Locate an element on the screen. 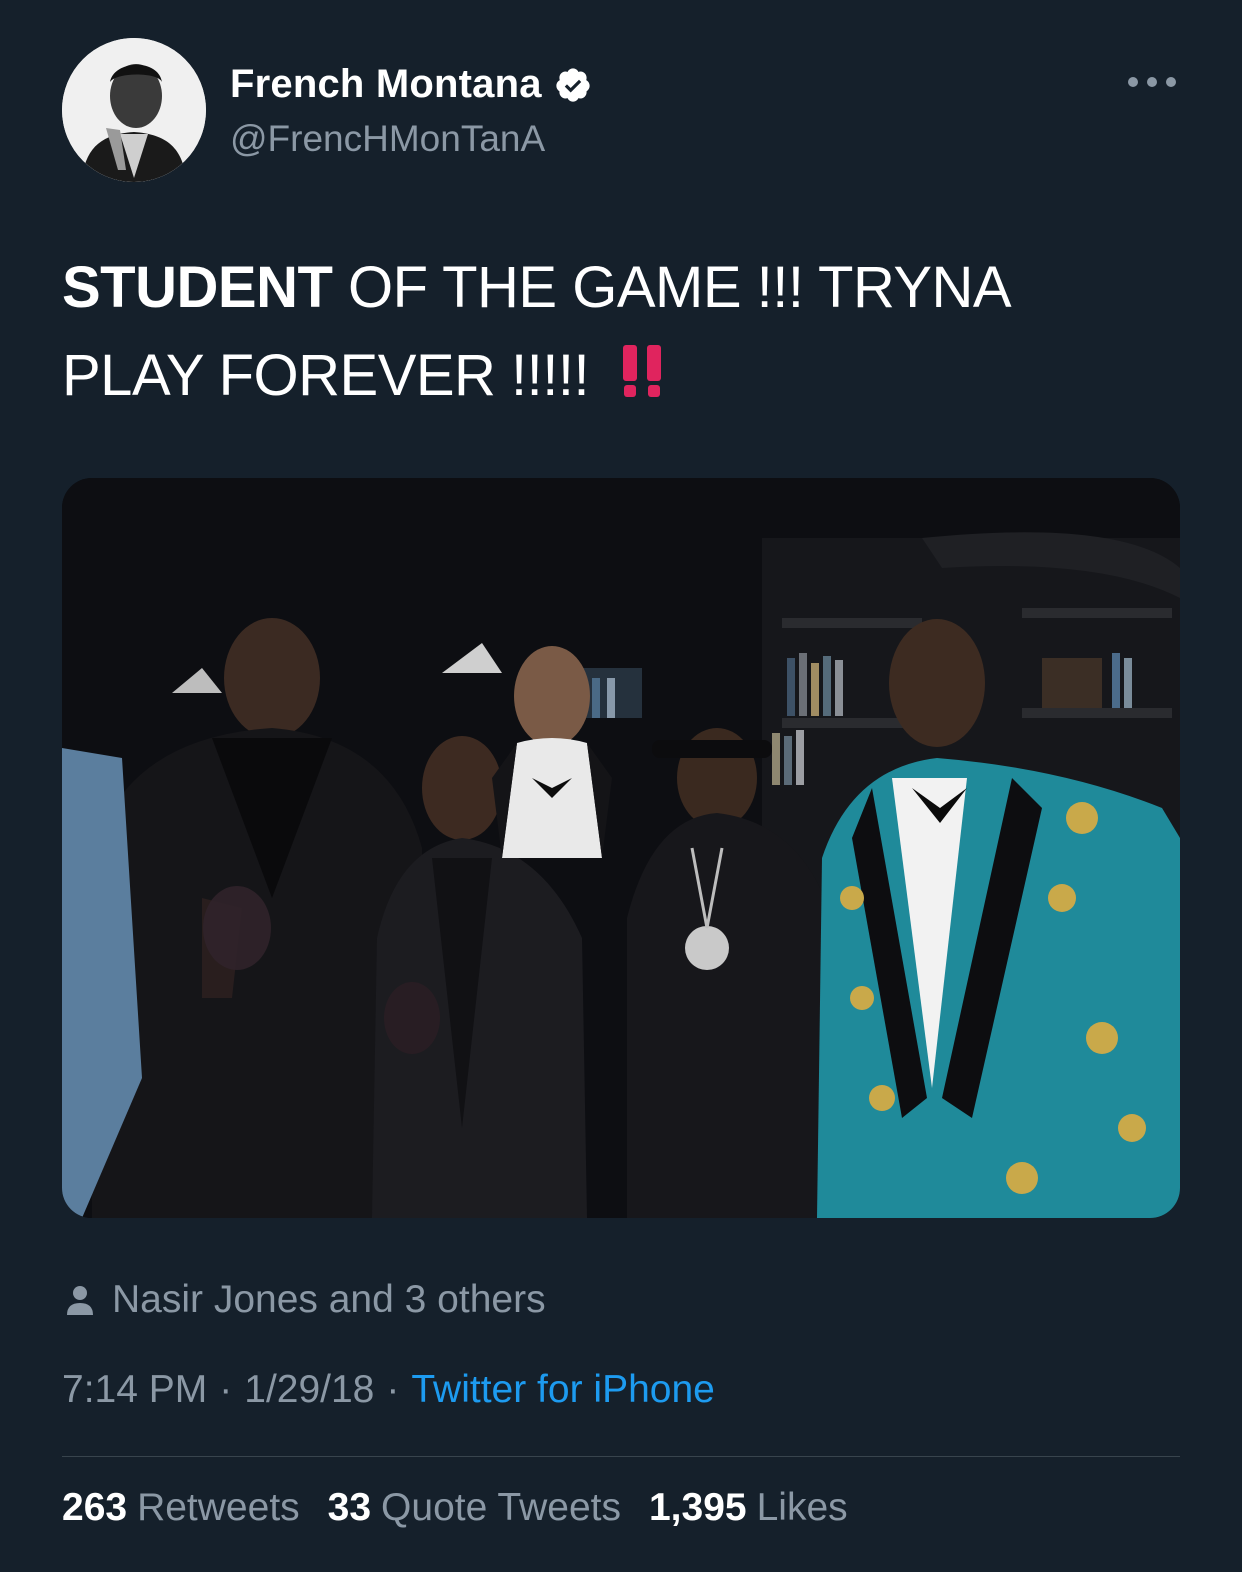 The image size is (1242, 1572). tweet-date: 1/29/18 is located at coordinates (309, 1390).